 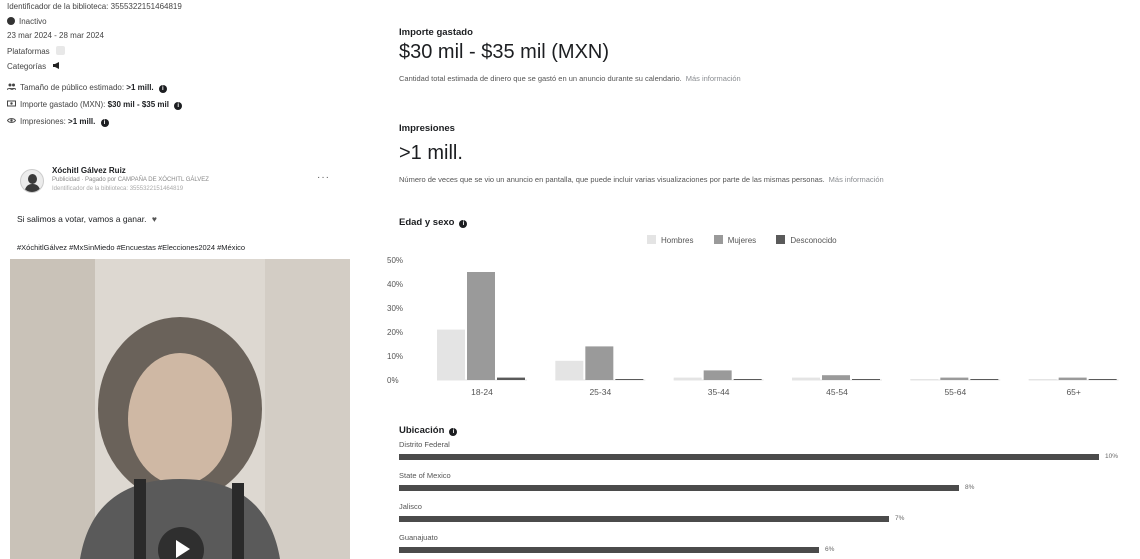 I want to click on run-dates: 23 mar 2024 - 28 mar 2024, so click(x=55, y=35).